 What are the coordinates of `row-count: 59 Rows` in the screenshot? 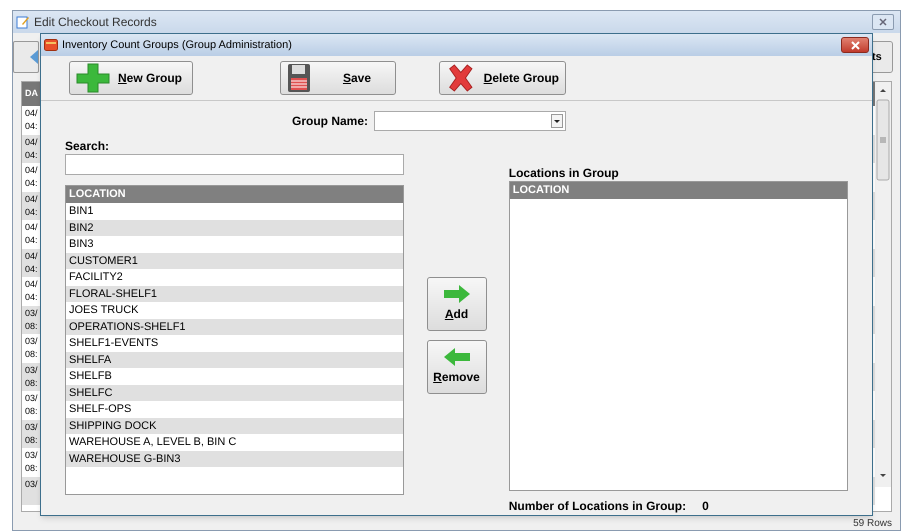 It's located at (872, 523).